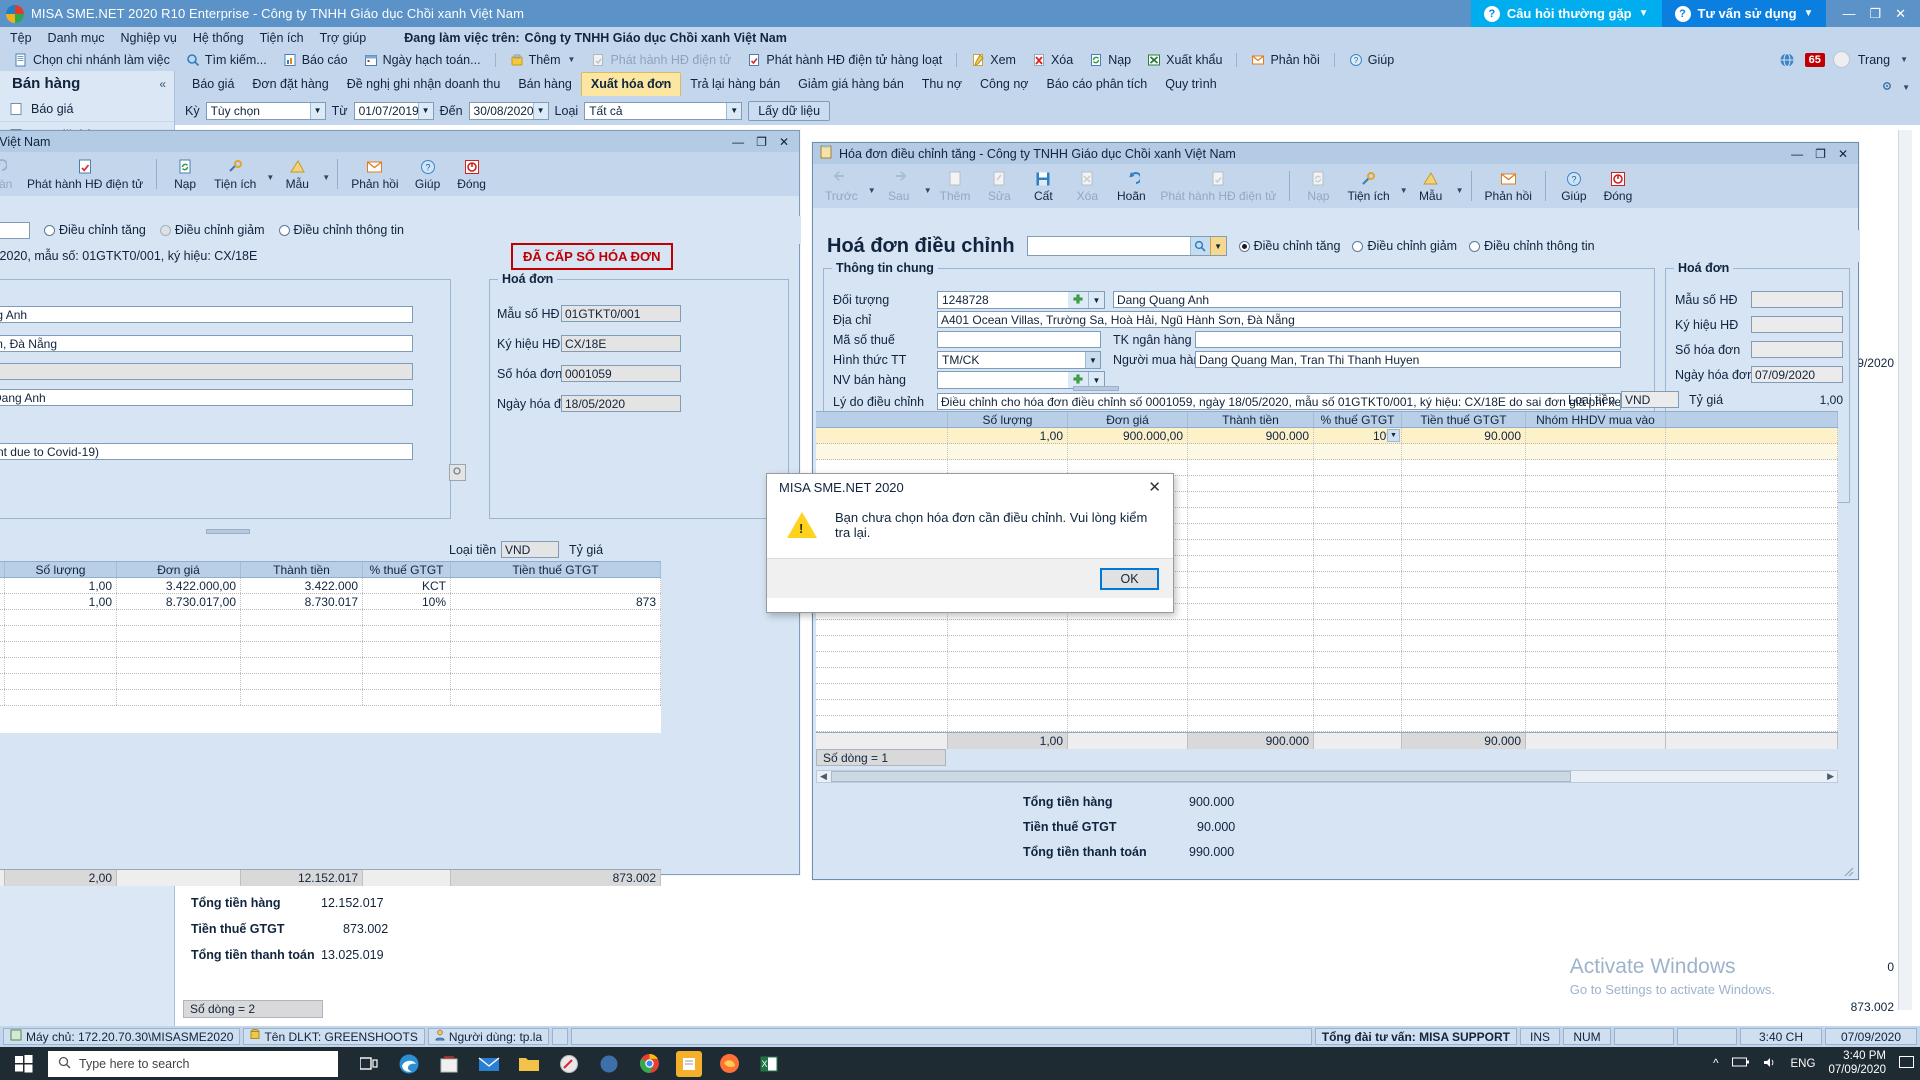  Describe the element at coordinates (212, 230) in the screenshot. I see `back-radio-giam: Điều chỉnh giảm` at that location.